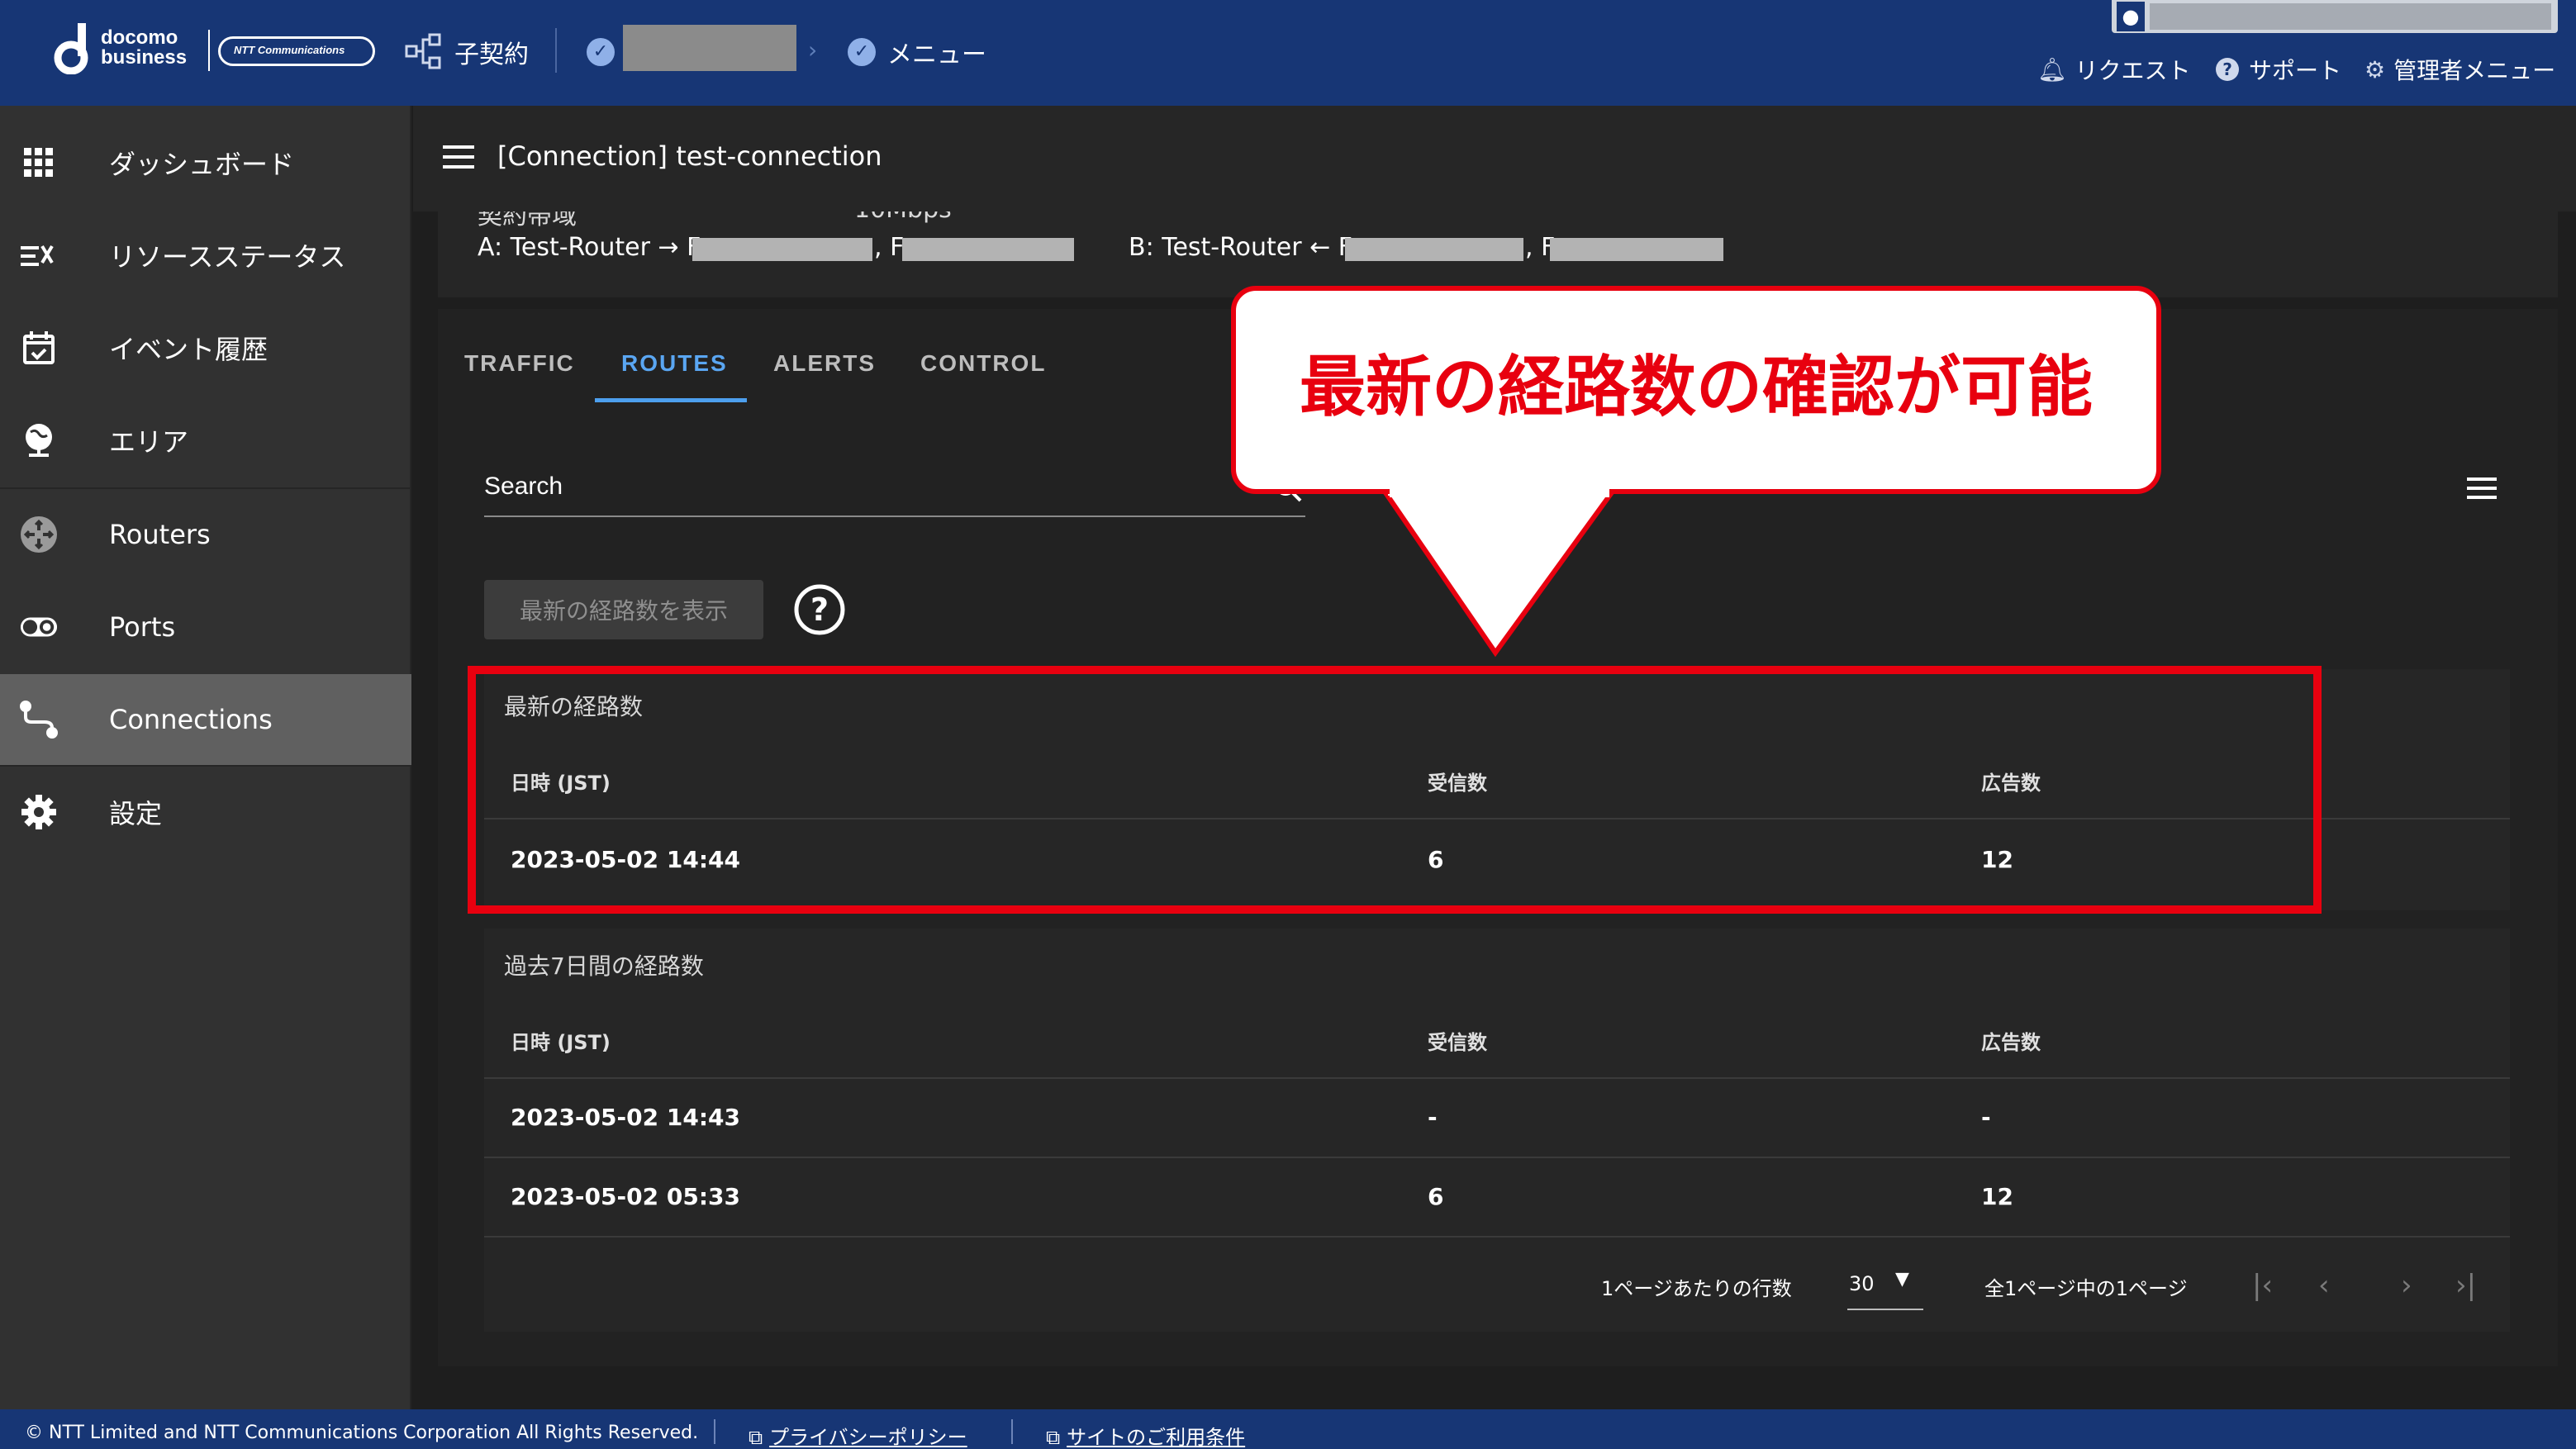 This screenshot has width=2576, height=1449. I want to click on sidebar-item-label: イベント履歴, so click(189, 349).